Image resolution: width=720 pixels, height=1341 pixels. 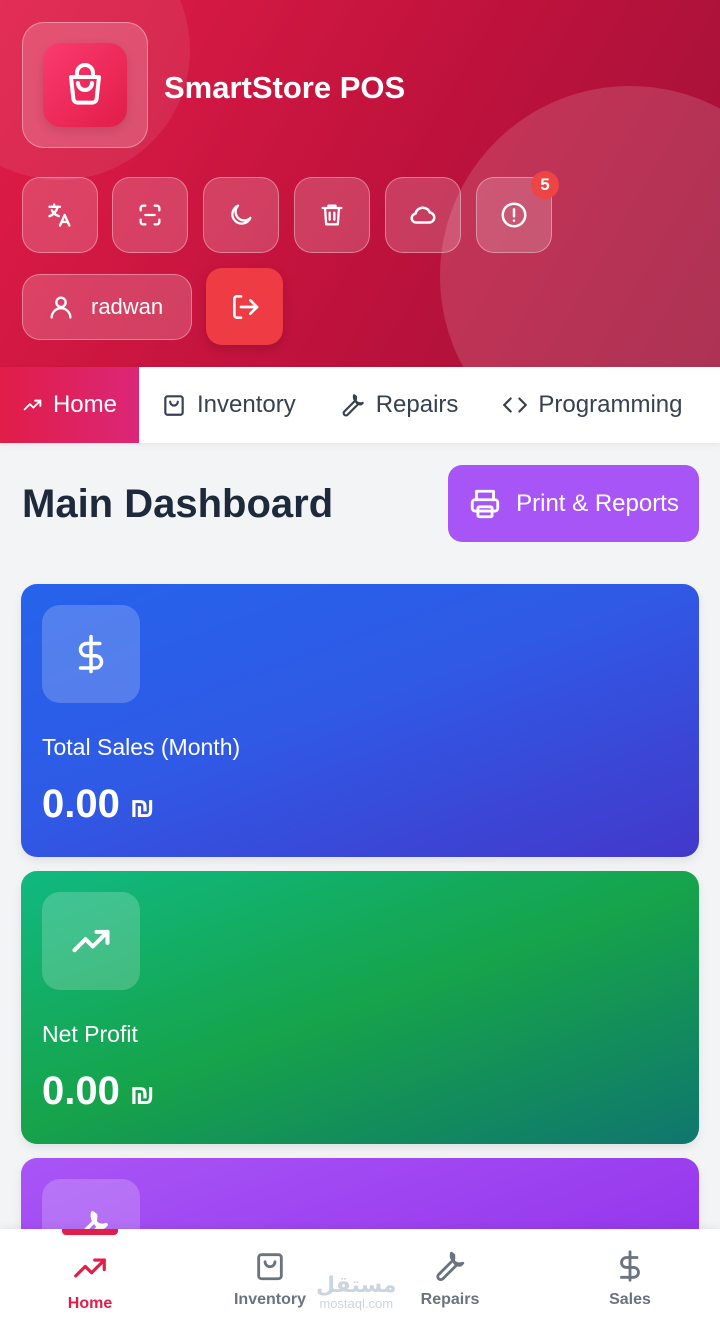 I want to click on user-name: radwan, so click(x=127, y=306).